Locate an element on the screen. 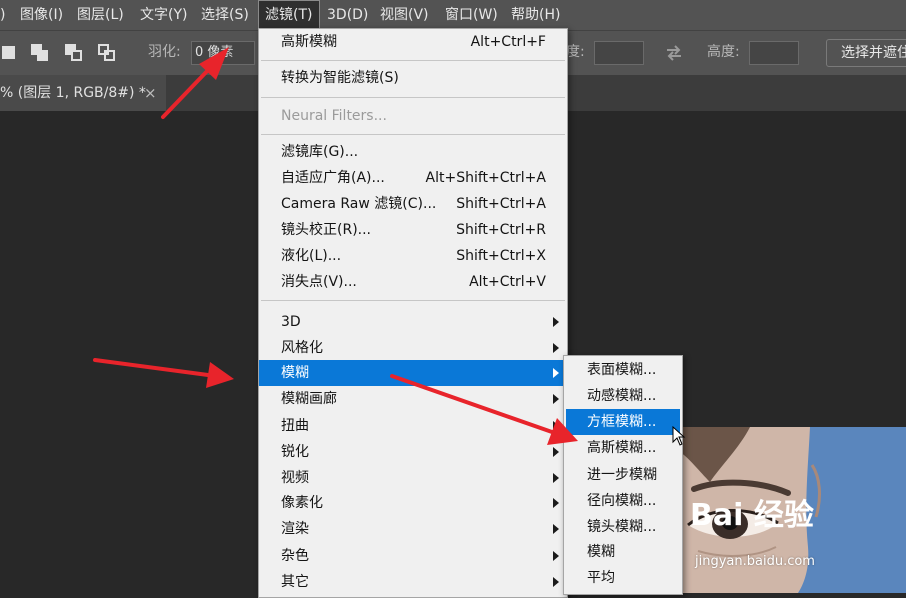 Image resolution: width=906 pixels, height=598 pixels. menu-item-gaussian-blur-last: 高斯模糊 Alt+Ctrl+F is located at coordinates (413, 42).